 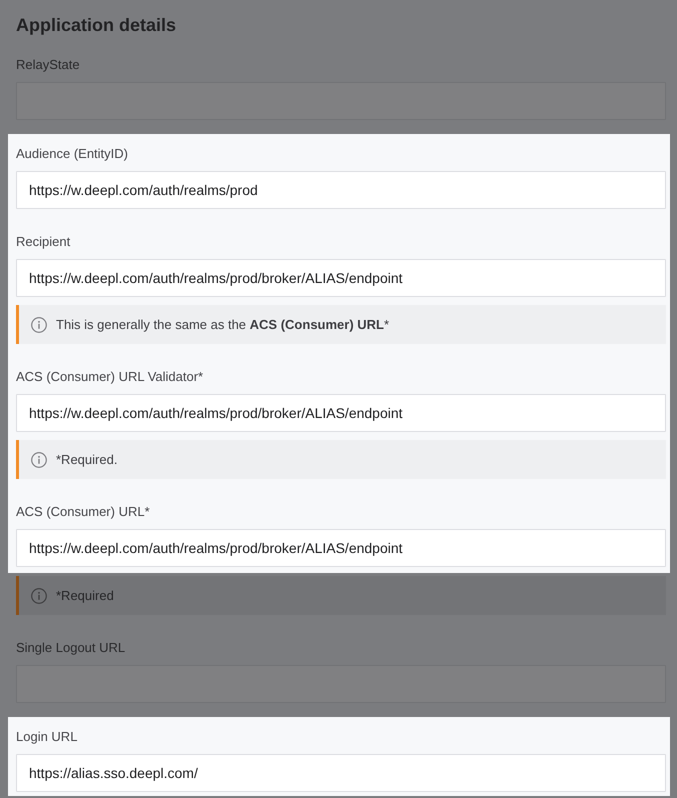 What do you see at coordinates (341, 190) in the screenshot?
I see `text-field: https://w.deepl.com/auth/realms/prod` at bounding box center [341, 190].